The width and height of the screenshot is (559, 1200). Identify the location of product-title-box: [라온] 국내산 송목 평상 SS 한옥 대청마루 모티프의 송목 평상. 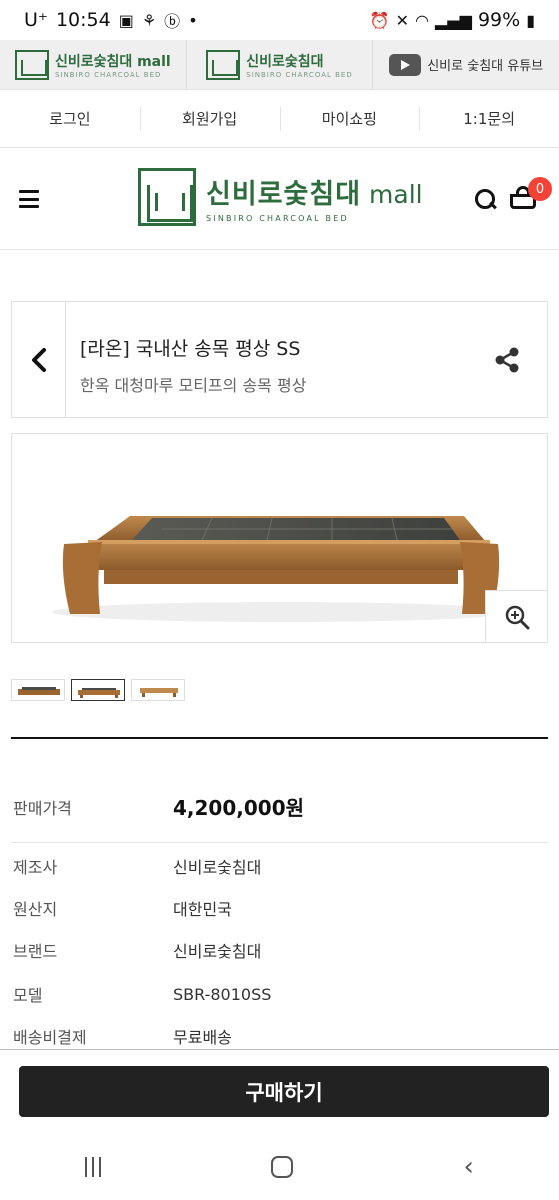
(279, 359).